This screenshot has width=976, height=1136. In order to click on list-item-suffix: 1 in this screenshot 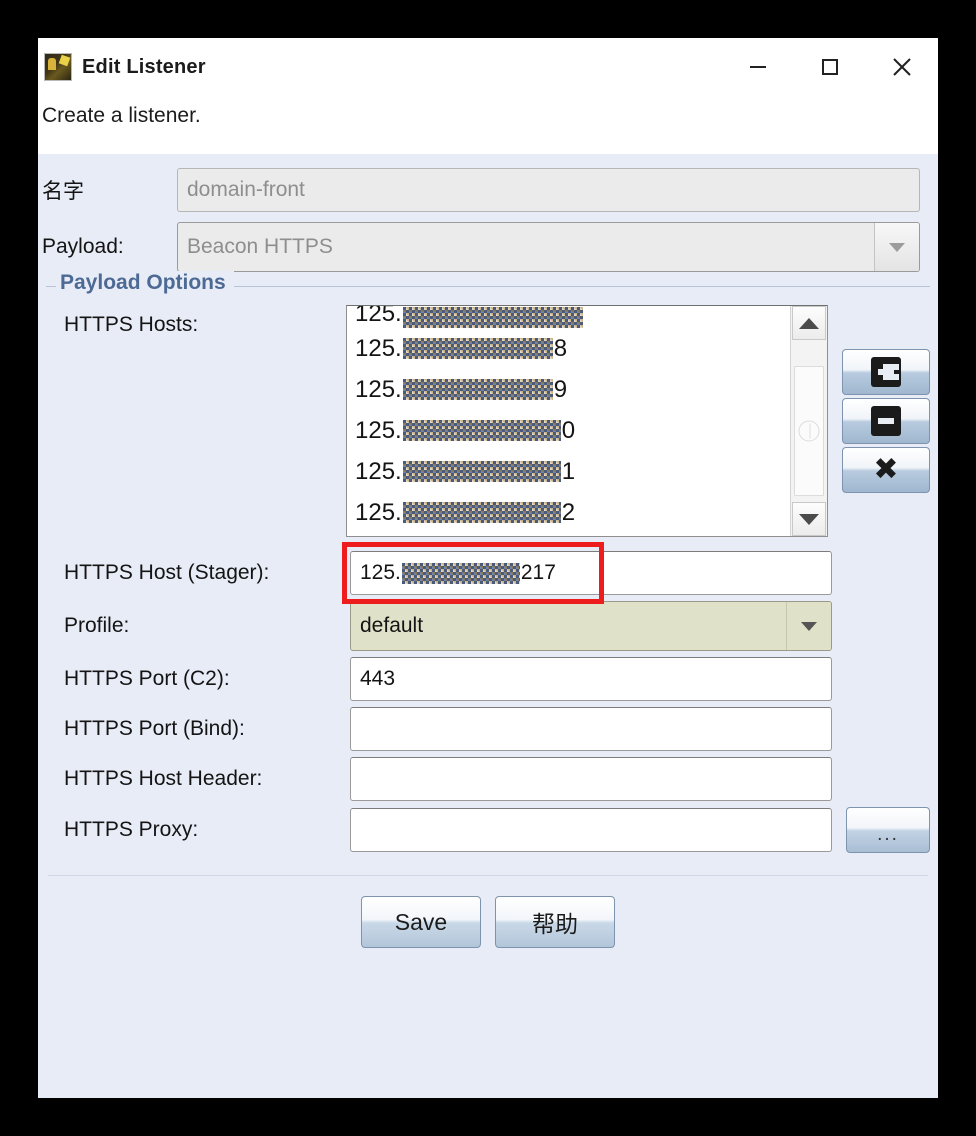, I will do `click(568, 471)`.